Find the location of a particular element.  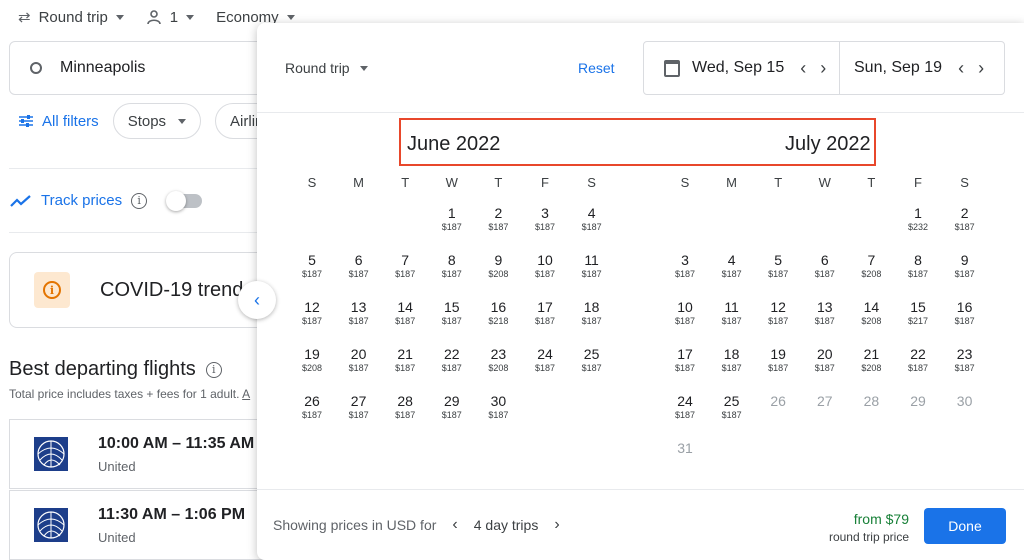

calendar-day: 21 $208 is located at coordinates (871, 360).